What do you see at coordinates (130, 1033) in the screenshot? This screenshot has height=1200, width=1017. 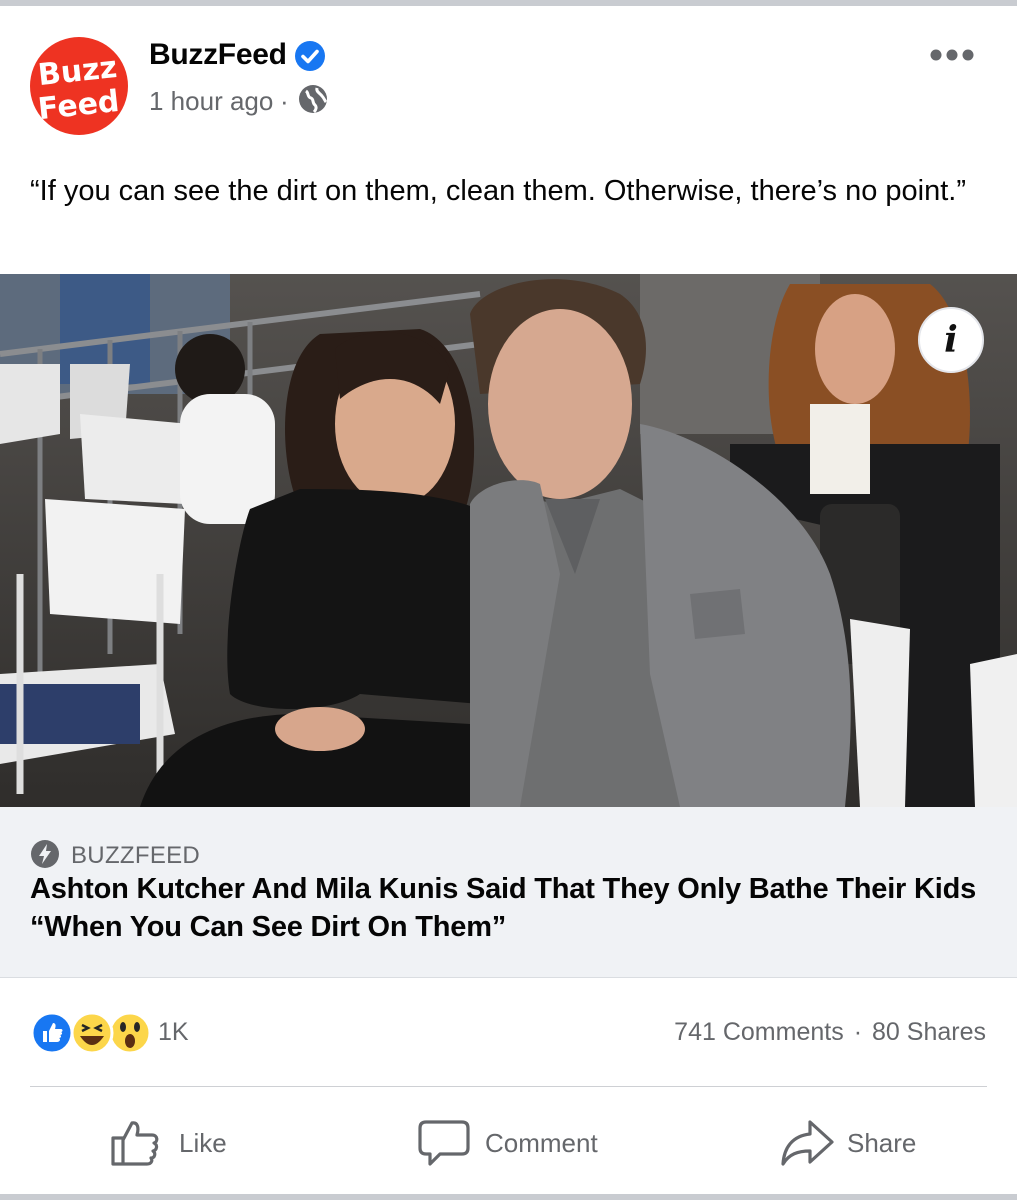 I see `wow-reaction-icon` at bounding box center [130, 1033].